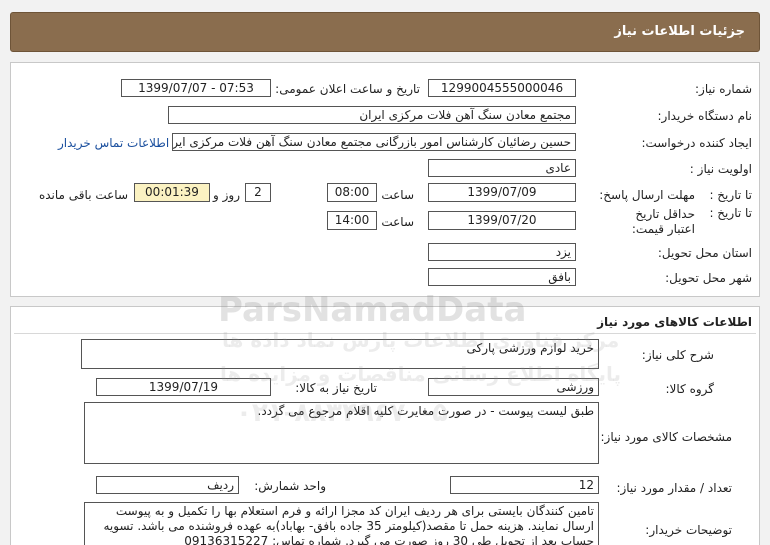  Describe the element at coordinates (385, 32) in the screenshot. I see `page-header: جزئیات اطلاعات نیاز` at that location.